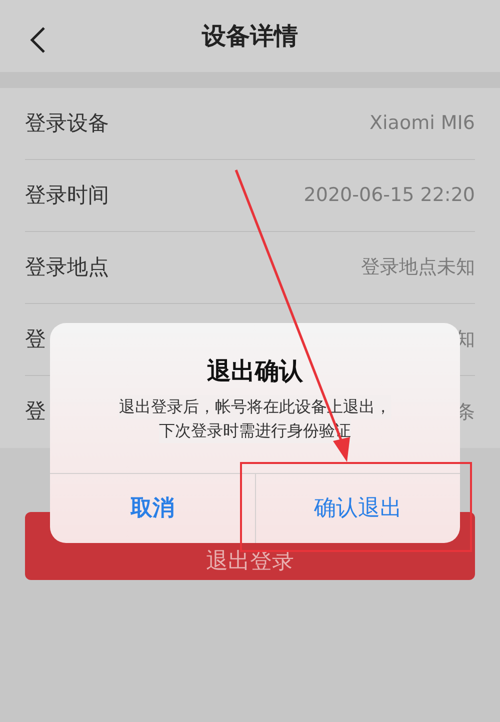  I want to click on row-label: 登录设备, so click(67, 123).